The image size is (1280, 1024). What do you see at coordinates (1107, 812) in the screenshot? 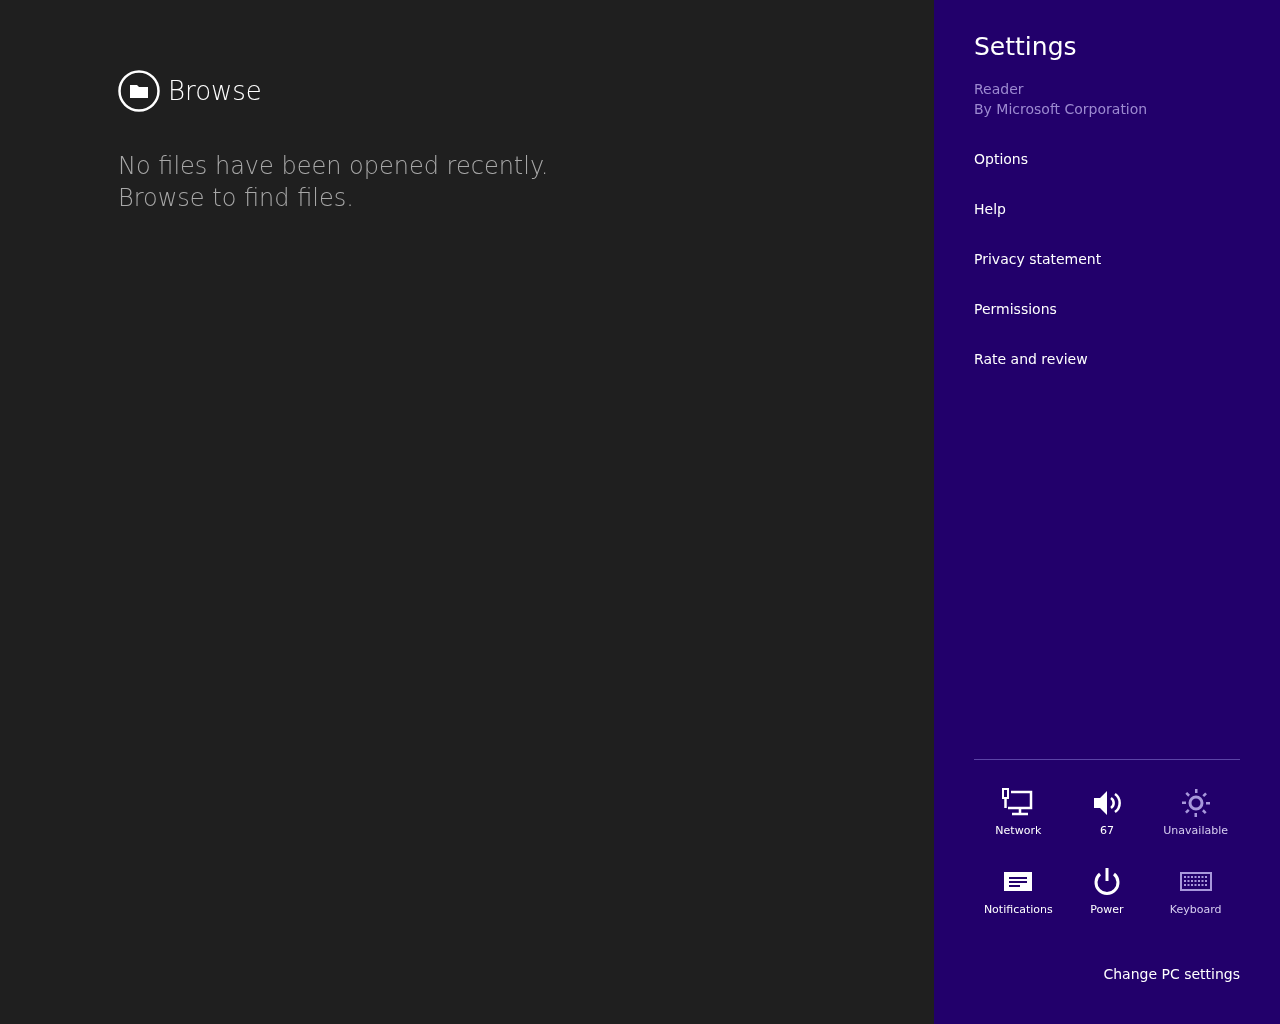
I see `quick-setting-tile: 67` at bounding box center [1107, 812].